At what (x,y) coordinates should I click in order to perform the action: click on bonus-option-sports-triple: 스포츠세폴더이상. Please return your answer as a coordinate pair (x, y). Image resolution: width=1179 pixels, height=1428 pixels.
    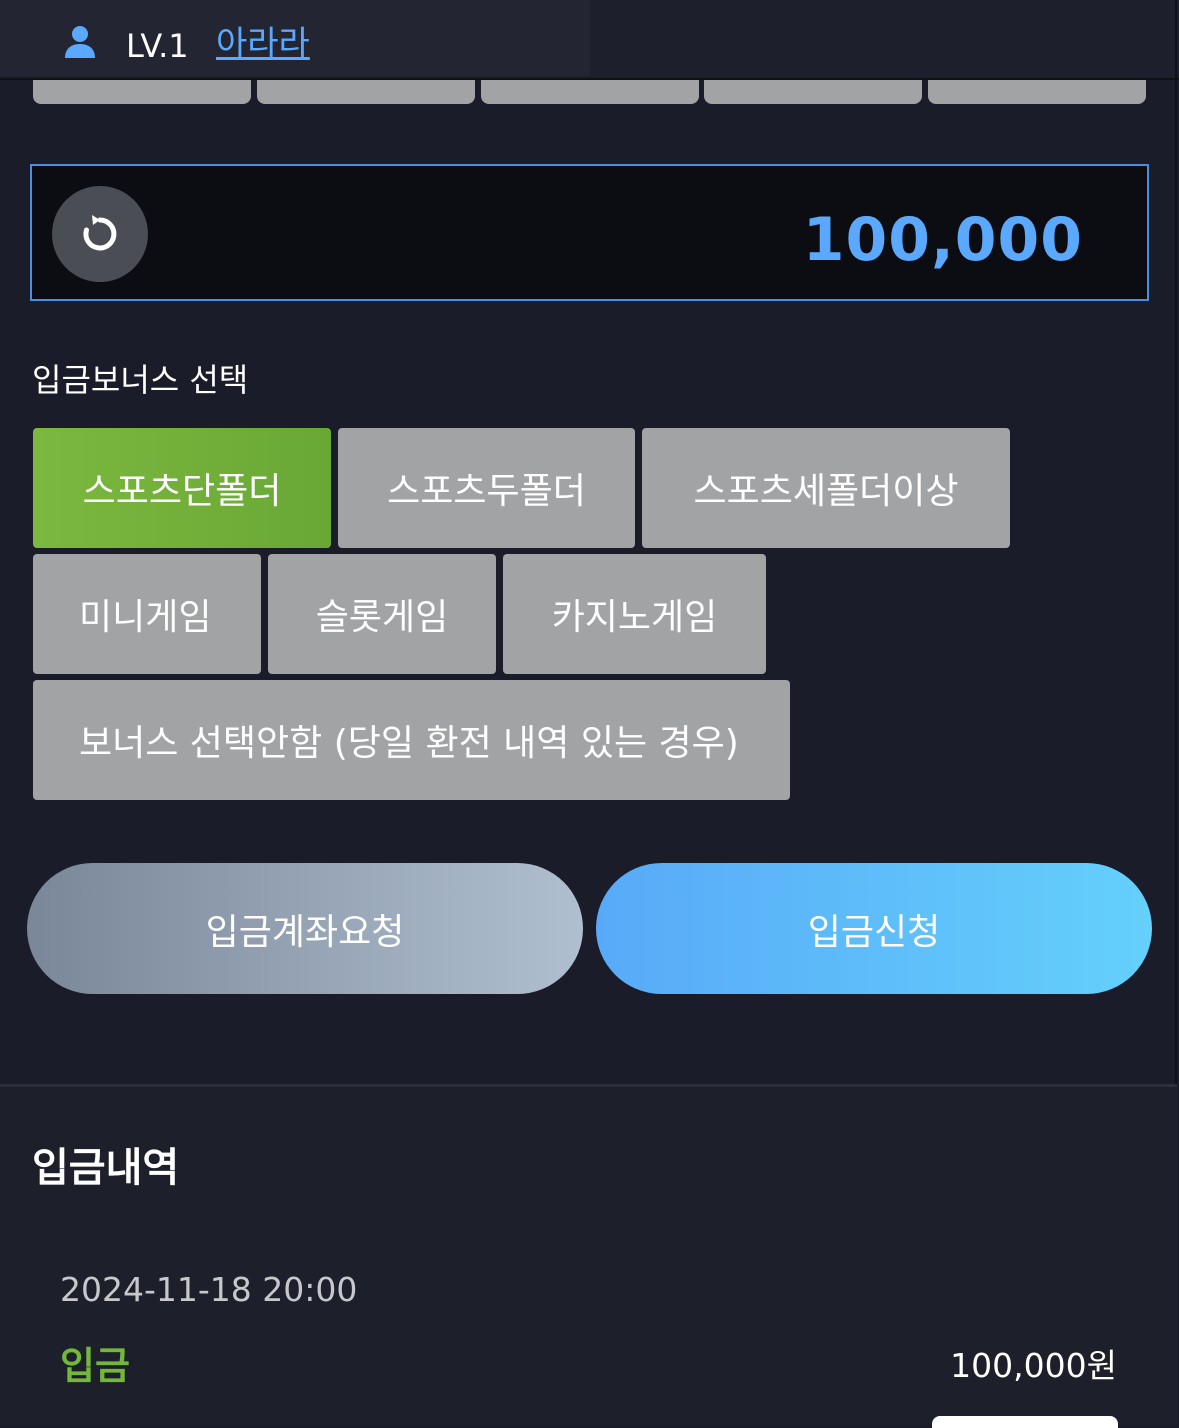
    Looking at the image, I should click on (826, 488).